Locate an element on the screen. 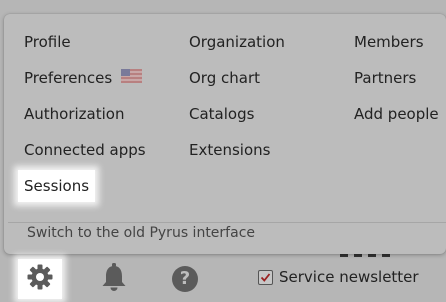 This screenshot has width=446, height=302. menu-item-preferences: Preferences is located at coordinates (83, 78).